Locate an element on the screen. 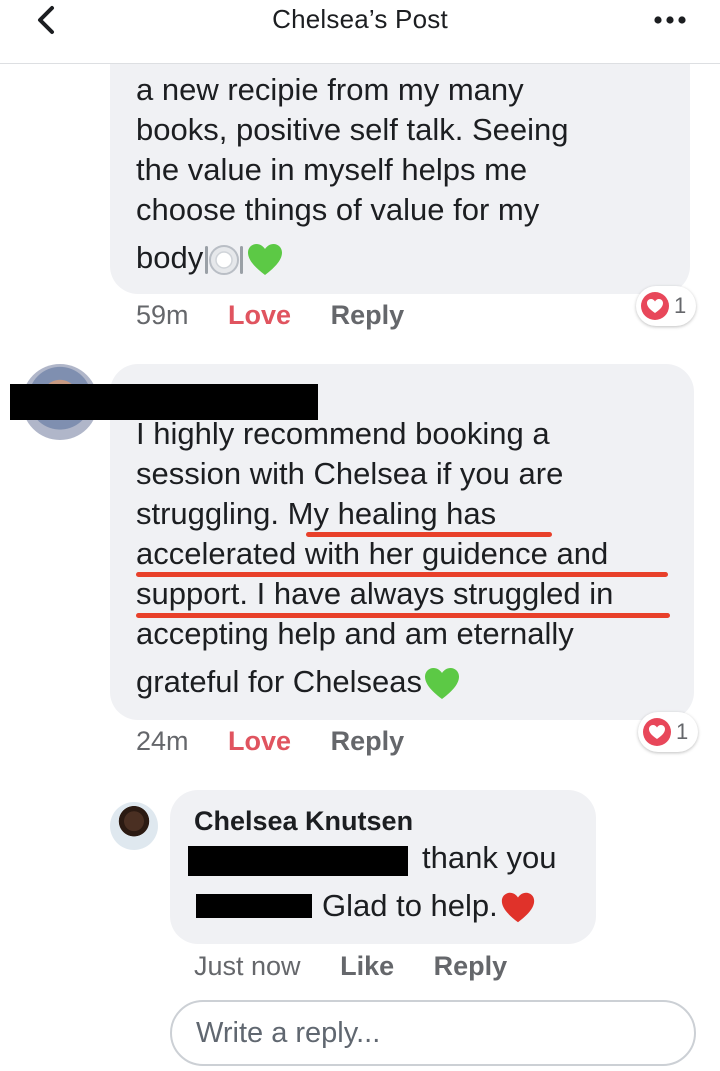 This screenshot has height=1071, width=720. reply-actions: Just now Like Reply is located at coordinates (350, 966).